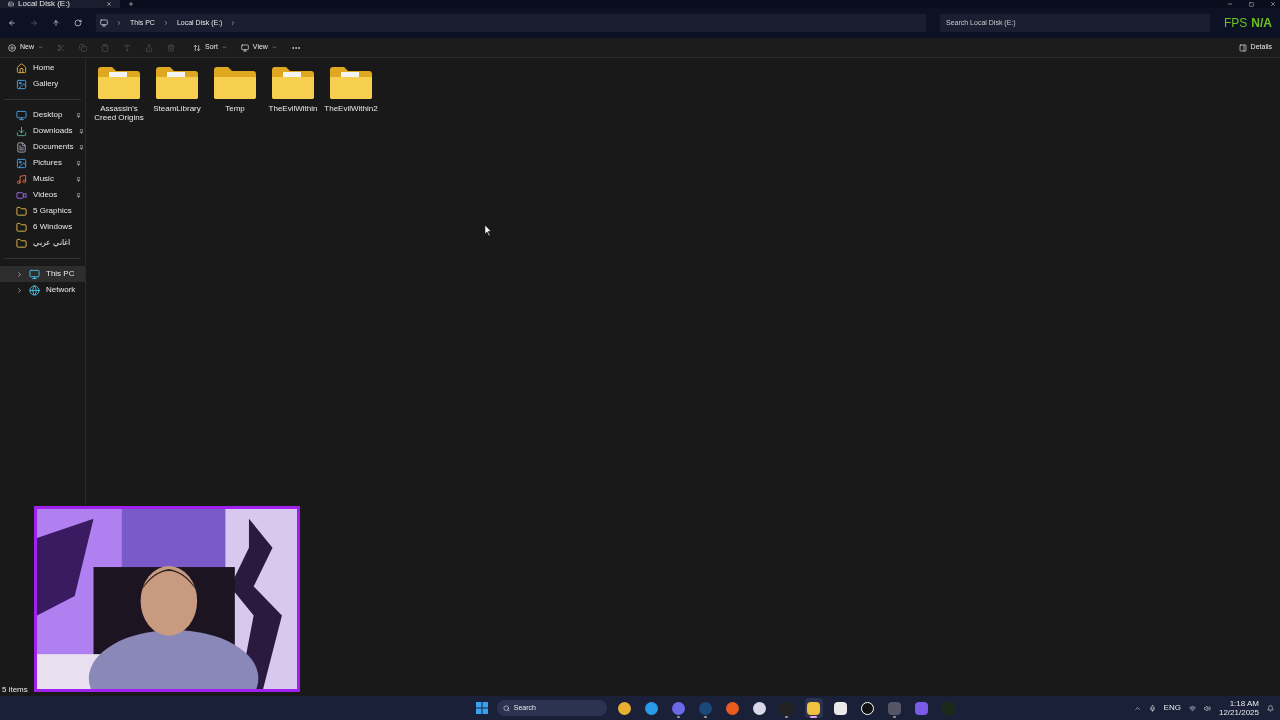  Describe the element at coordinates (42, 84) in the screenshot. I see `sidebar-item: Gallery` at that location.